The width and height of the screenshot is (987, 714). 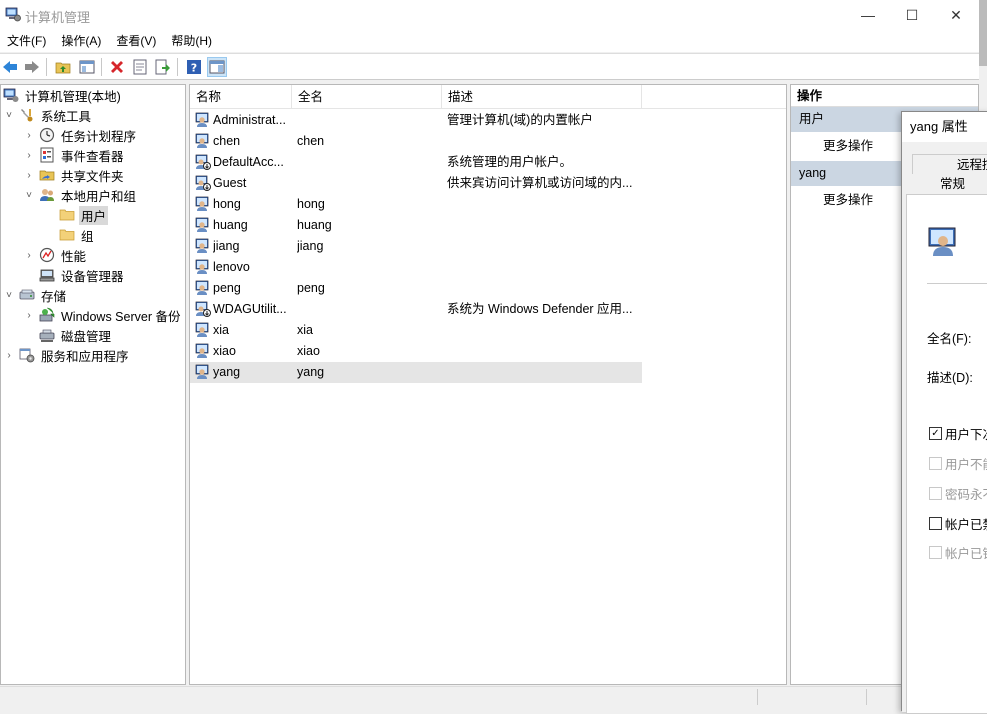 What do you see at coordinates (27, 41) in the screenshot?
I see `menu-file: 文件(F)` at bounding box center [27, 41].